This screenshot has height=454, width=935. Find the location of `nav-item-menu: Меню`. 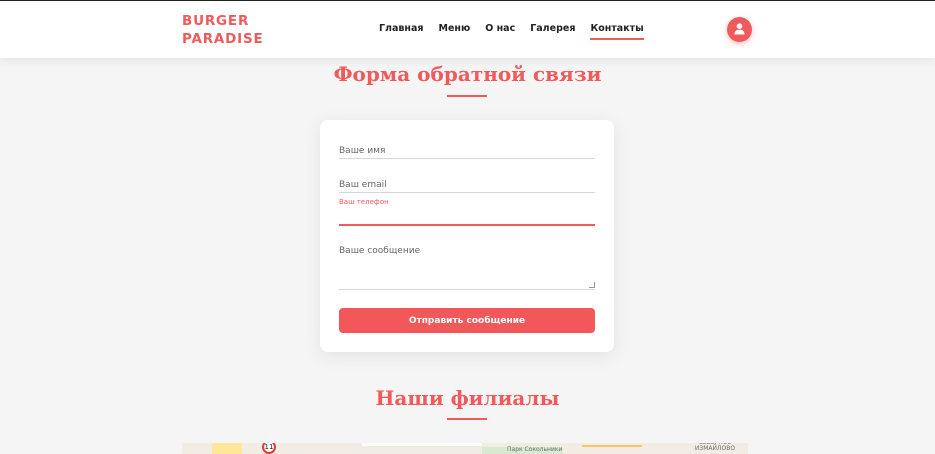

nav-item-menu: Меню is located at coordinates (455, 31).